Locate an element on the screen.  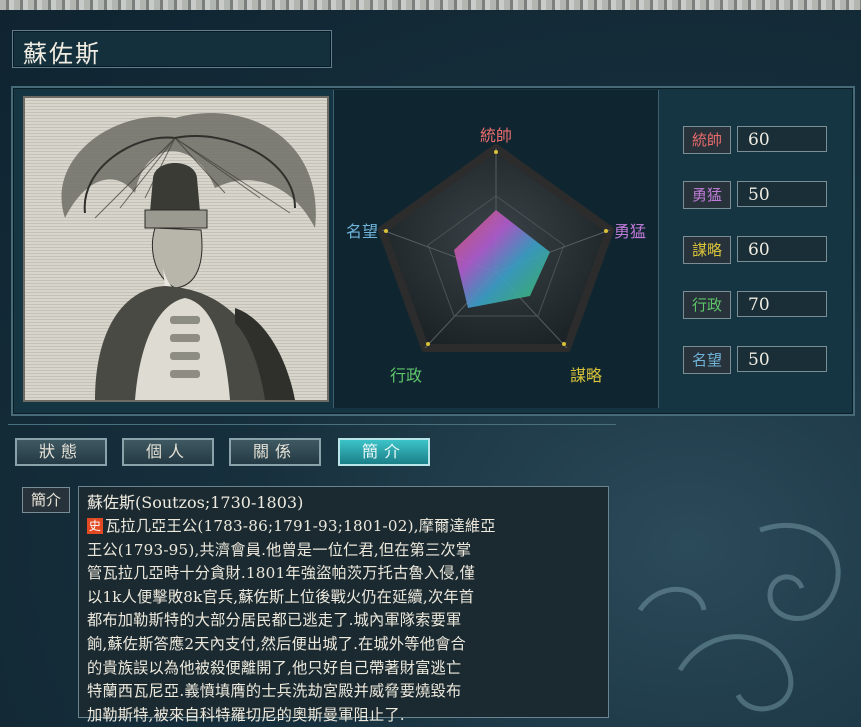
bio-line: 管瓦拉几亞時十分貪財.1801年強盜帕茨万托古魯入侵,僅 is located at coordinates (281, 573).